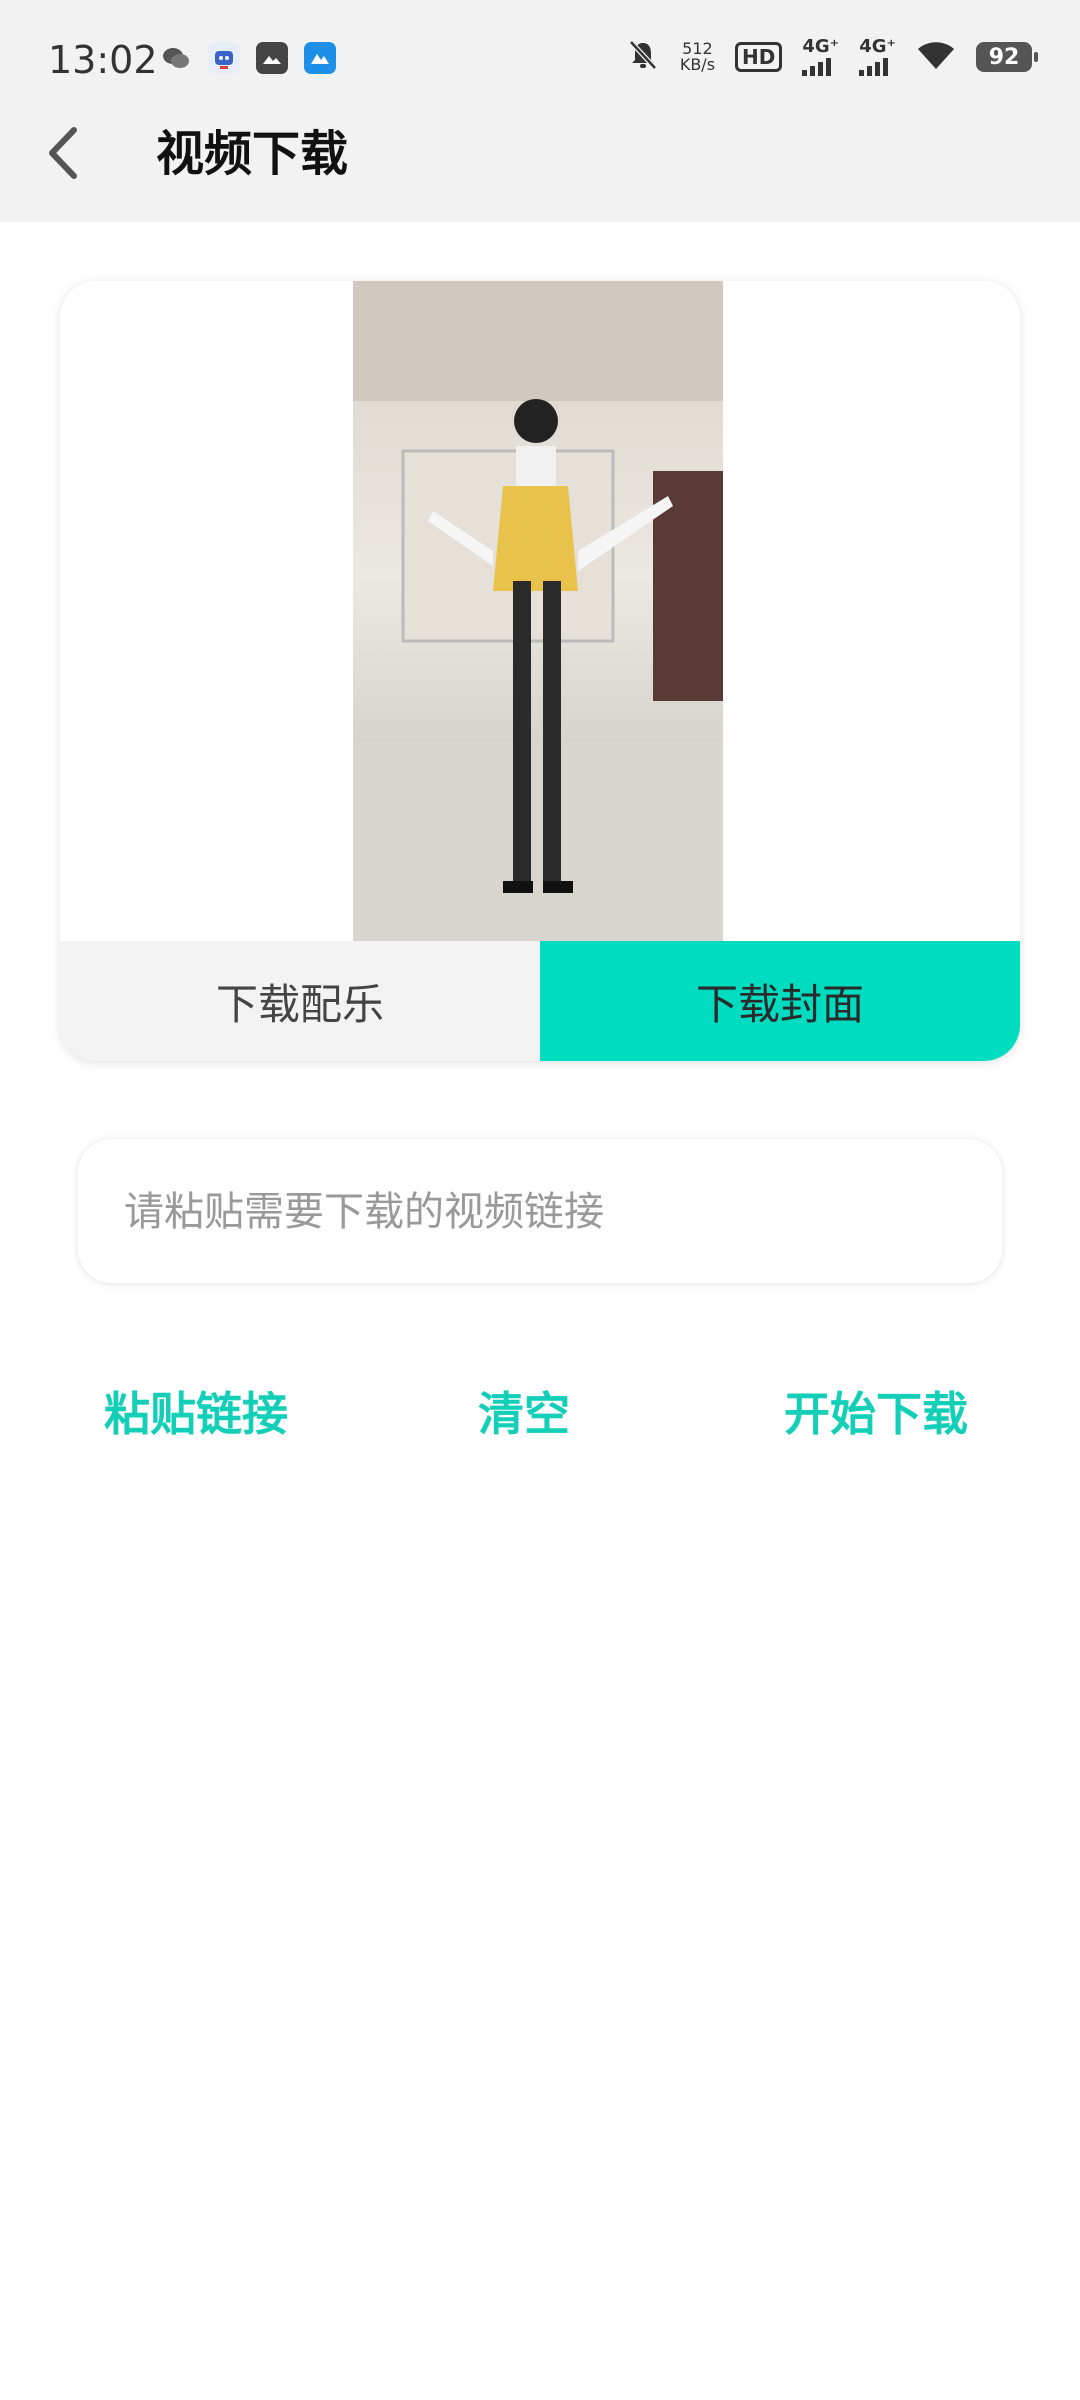  What do you see at coordinates (780, 1001) in the screenshot?
I see `download-cover-button: 下载封面` at bounding box center [780, 1001].